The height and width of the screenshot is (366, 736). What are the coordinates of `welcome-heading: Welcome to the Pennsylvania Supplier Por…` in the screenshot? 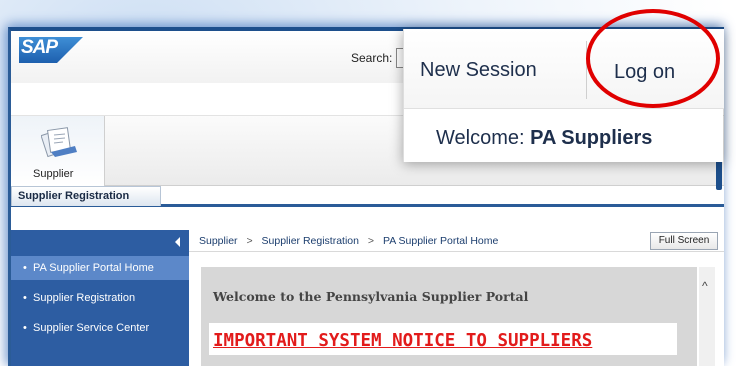 It's located at (371, 296).